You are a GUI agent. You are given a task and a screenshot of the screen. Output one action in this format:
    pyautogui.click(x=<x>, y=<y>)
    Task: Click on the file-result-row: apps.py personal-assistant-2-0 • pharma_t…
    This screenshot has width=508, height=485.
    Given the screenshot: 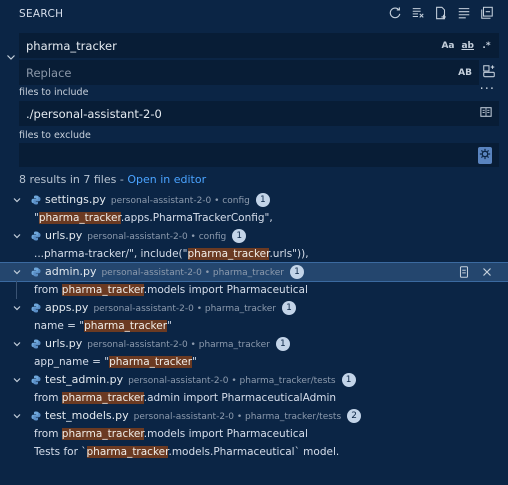 What is the action you would take?
    pyautogui.click(x=254, y=308)
    